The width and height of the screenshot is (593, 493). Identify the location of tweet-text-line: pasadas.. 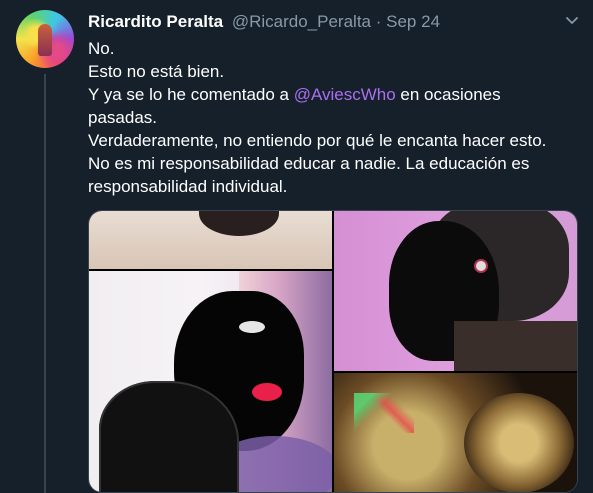
(122, 117).